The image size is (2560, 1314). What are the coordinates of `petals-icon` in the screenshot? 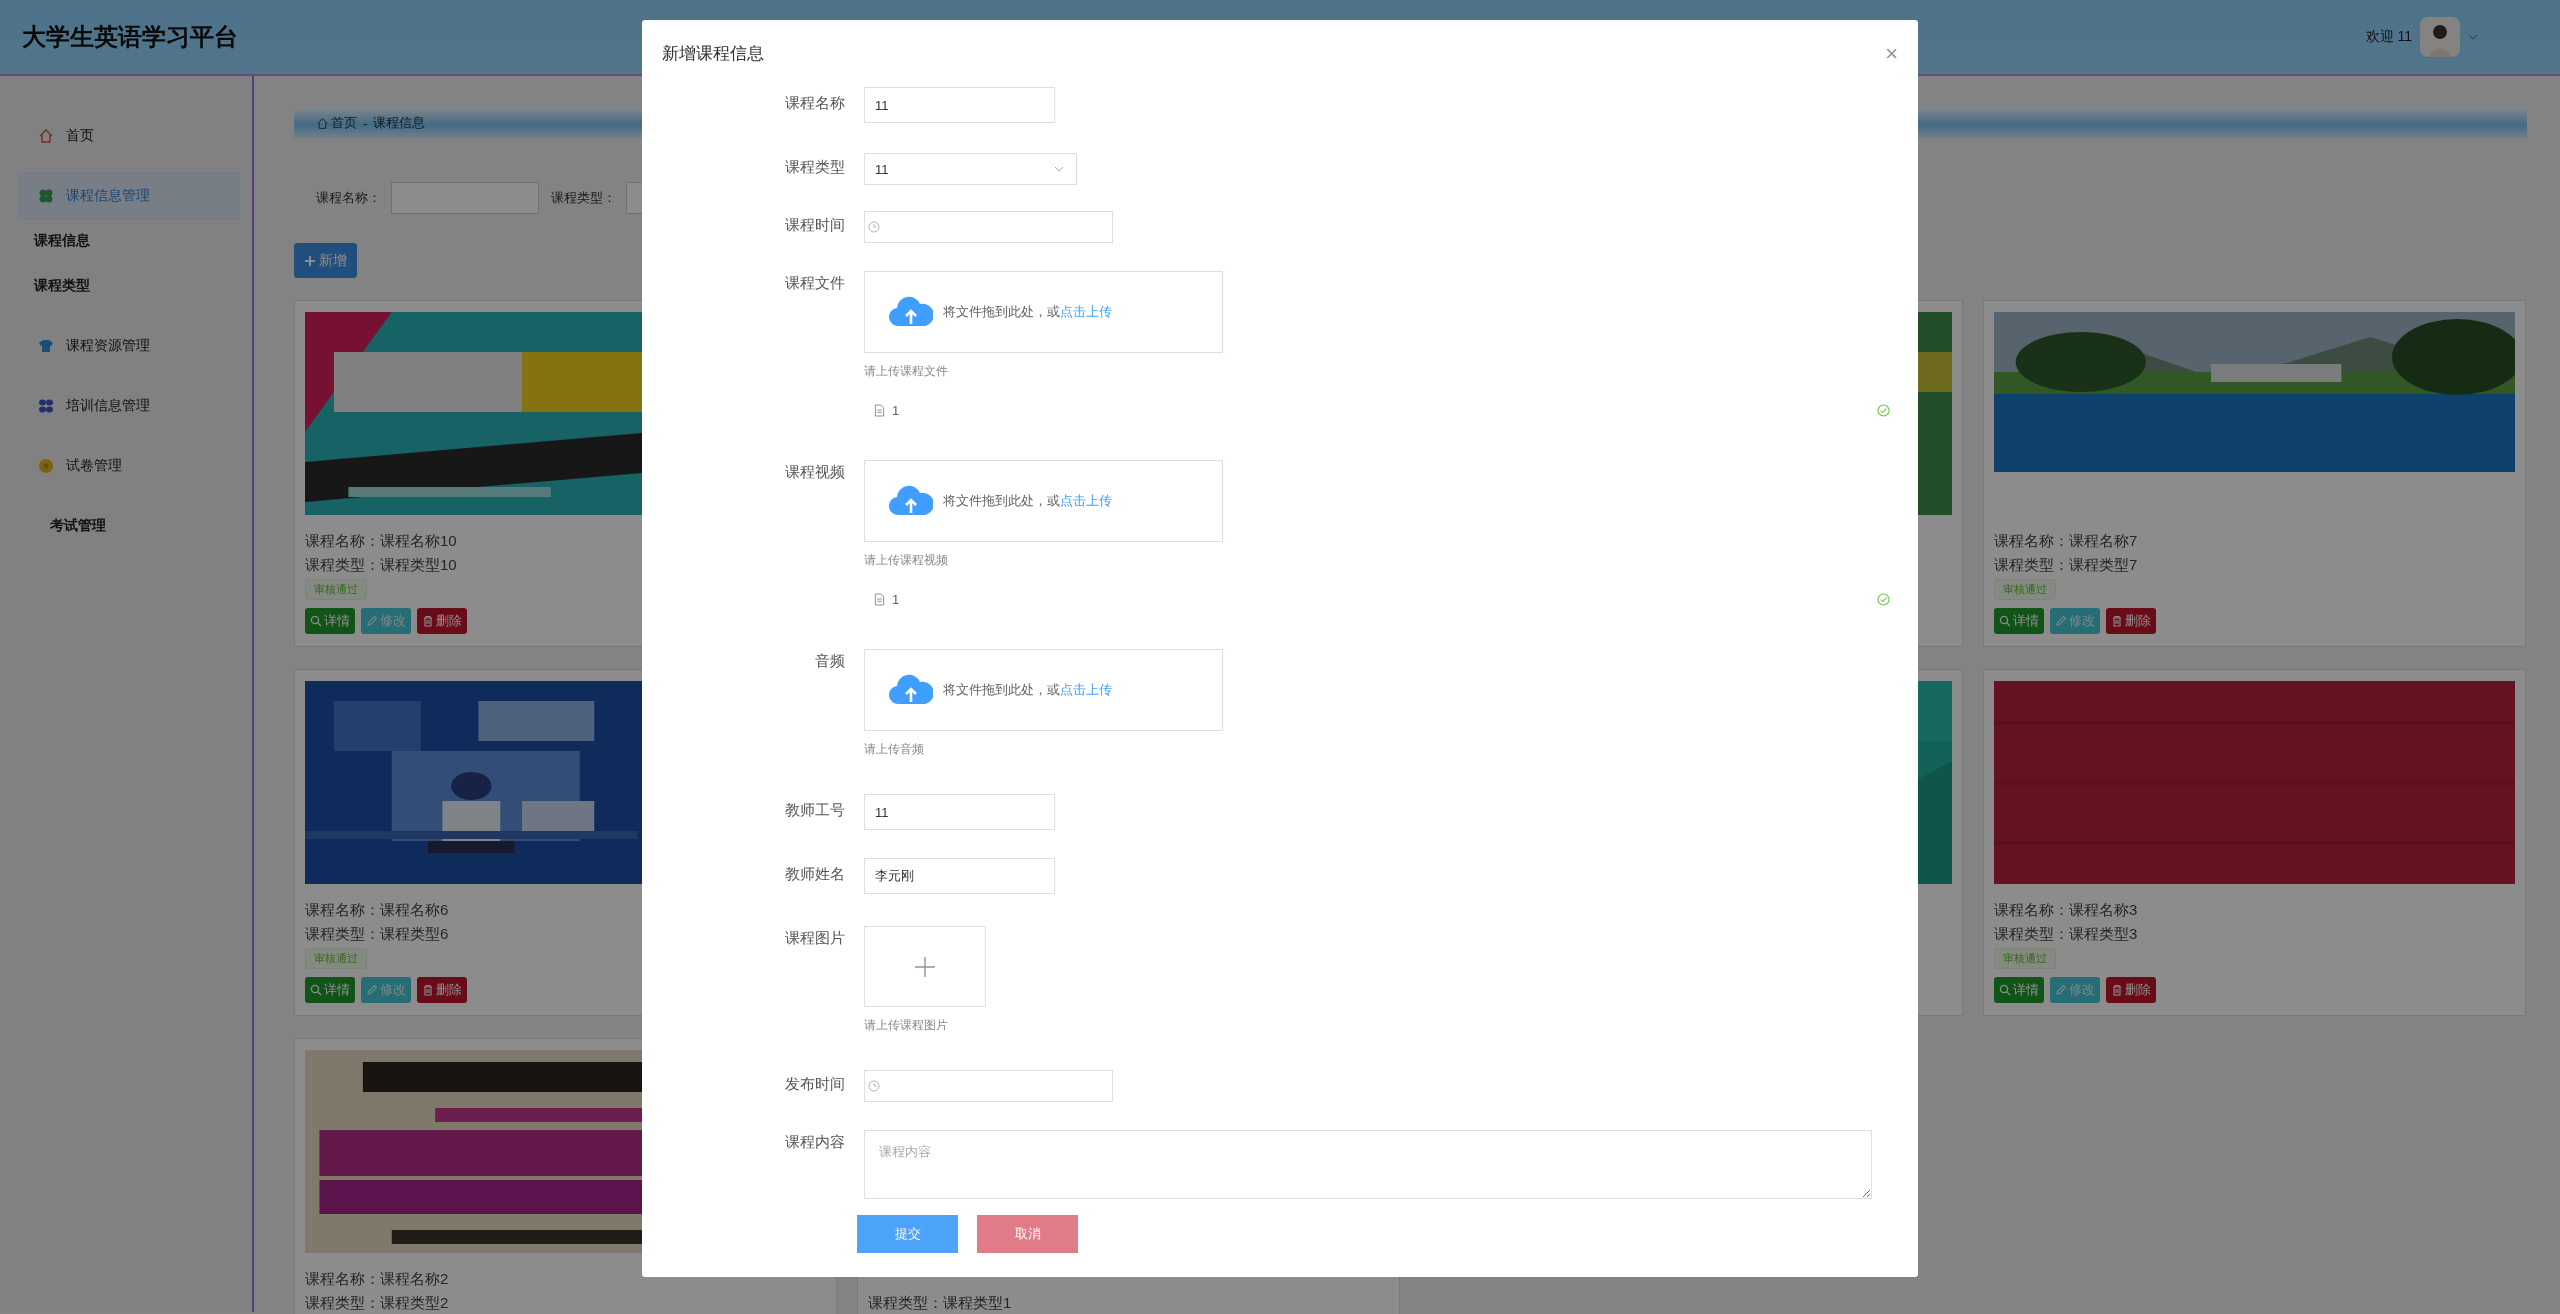 It's located at (46, 406).